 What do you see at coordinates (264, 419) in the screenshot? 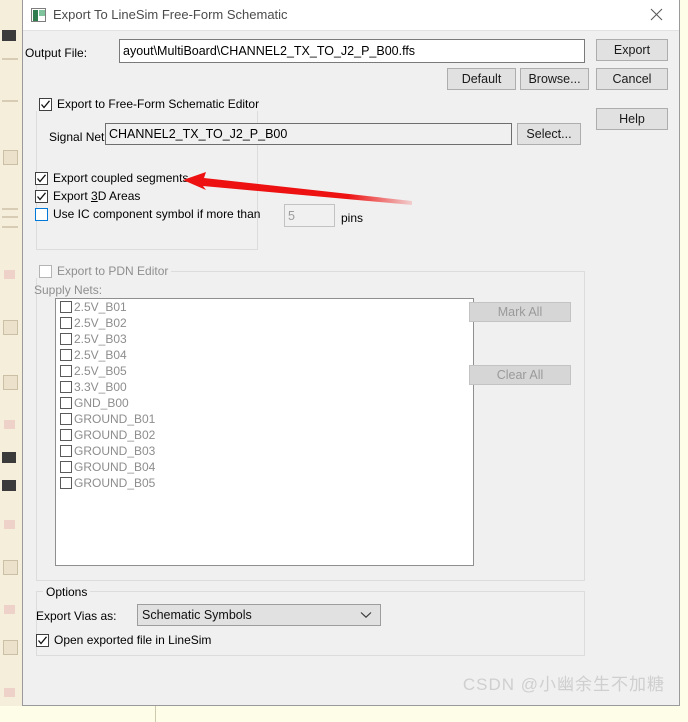
I see `supply-net-row: GROUND_B01` at bounding box center [264, 419].